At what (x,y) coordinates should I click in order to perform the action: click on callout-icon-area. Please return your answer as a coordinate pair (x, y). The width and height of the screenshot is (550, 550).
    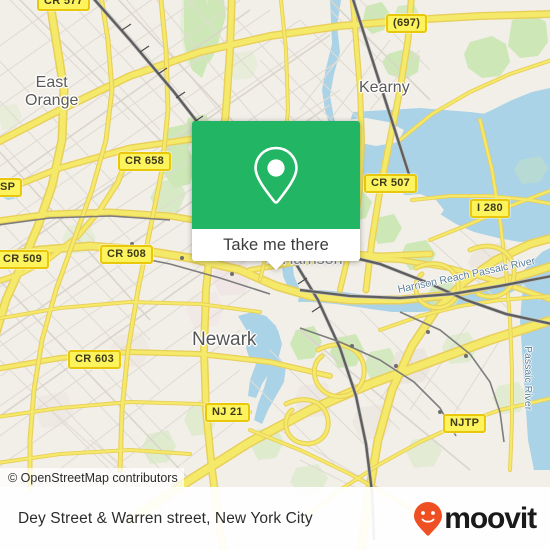
    Looking at the image, I should click on (276, 175).